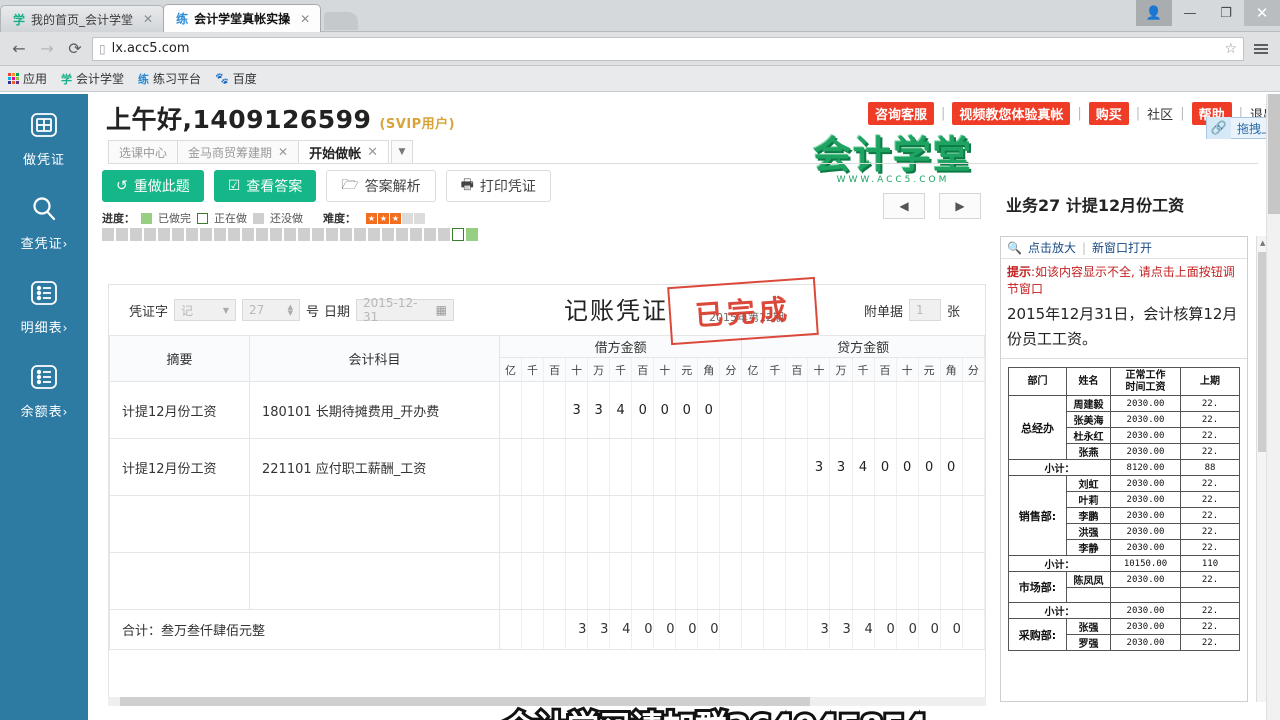 Image resolution: width=1280 pixels, height=720 pixels. What do you see at coordinates (1190, 13) in the screenshot?
I see `minimize-button: —` at bounding box center [1190, 13].